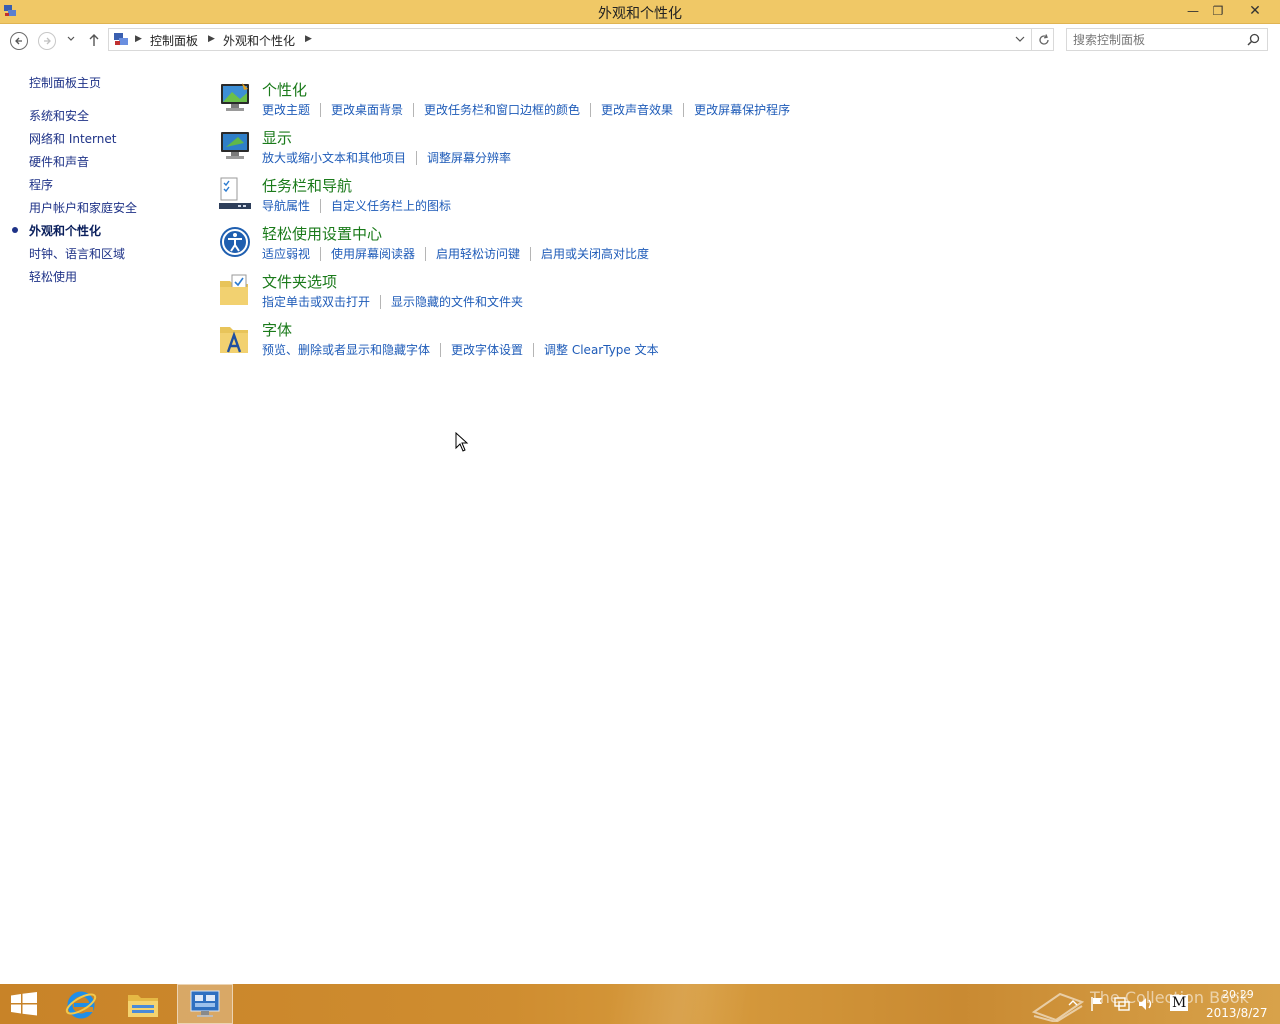 Image resolution: width=1280 pixels, height=1024 pixels. I want to click on category-title: 显示, so click(277, 137).